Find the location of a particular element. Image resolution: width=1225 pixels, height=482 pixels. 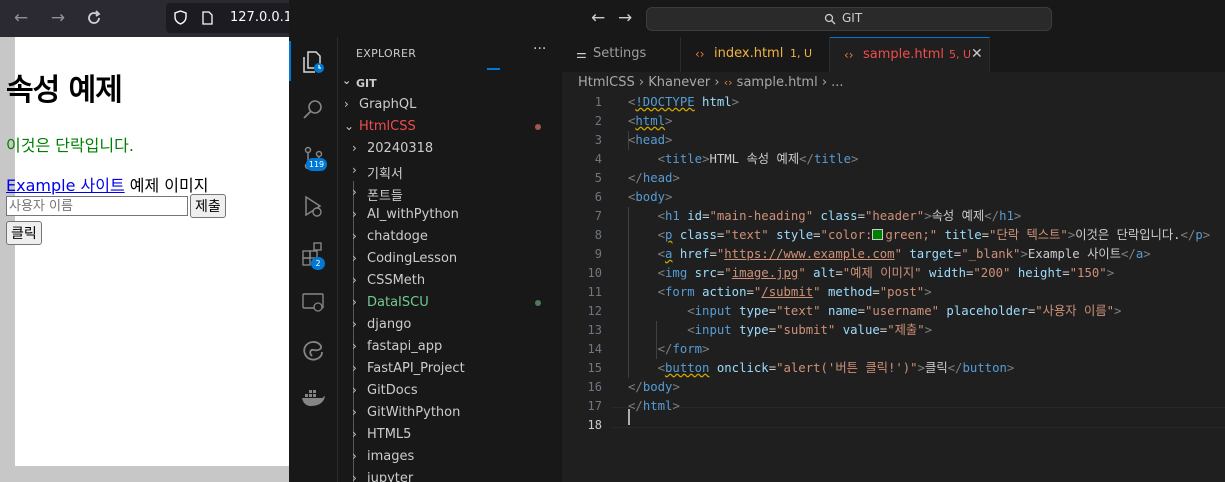

progress-indicator is located at coordinates (493, 69).